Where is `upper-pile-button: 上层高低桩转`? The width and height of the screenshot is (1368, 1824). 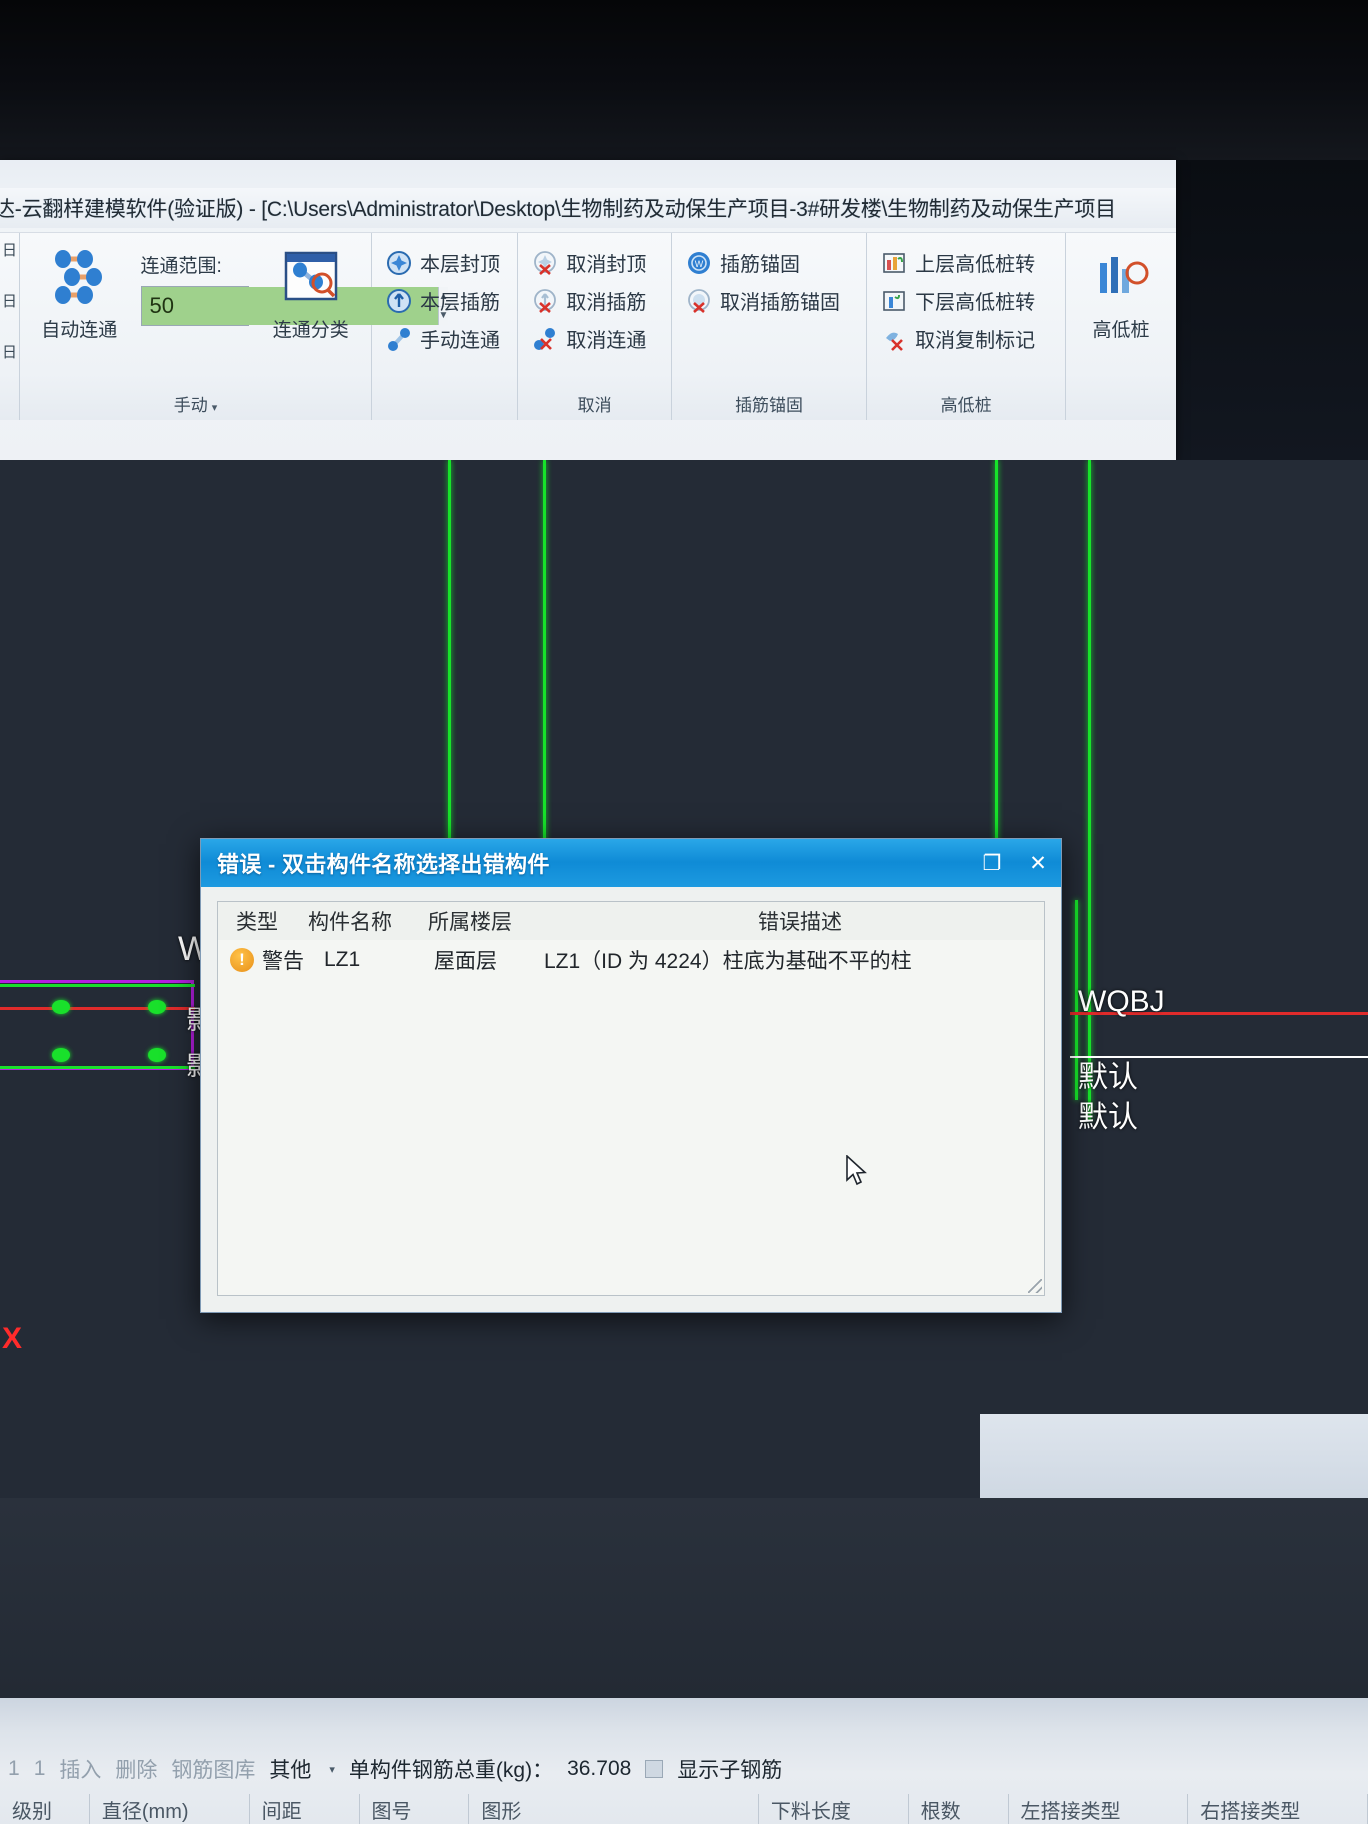
upper-pile-button: 上层高低桩转 is located at coordinates (966, 262).